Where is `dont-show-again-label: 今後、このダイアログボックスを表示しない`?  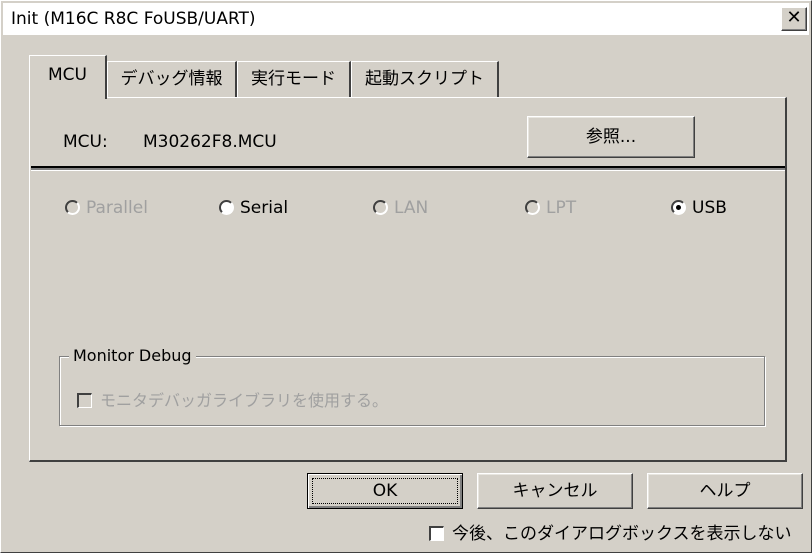
dont-show-again-label: 今後、このダイアログボックスを表示しない is located at coordinates (622, 534).